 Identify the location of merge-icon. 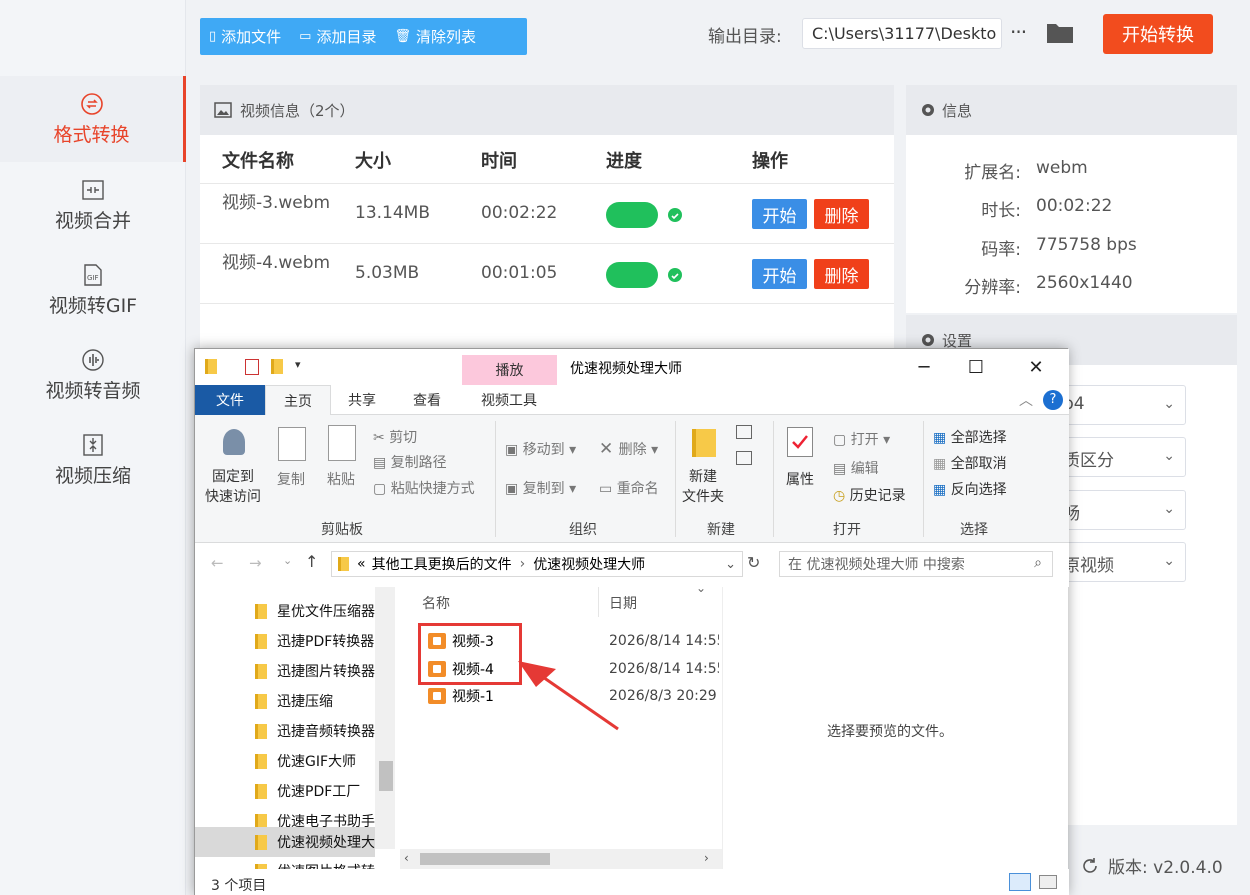
(93, 190).